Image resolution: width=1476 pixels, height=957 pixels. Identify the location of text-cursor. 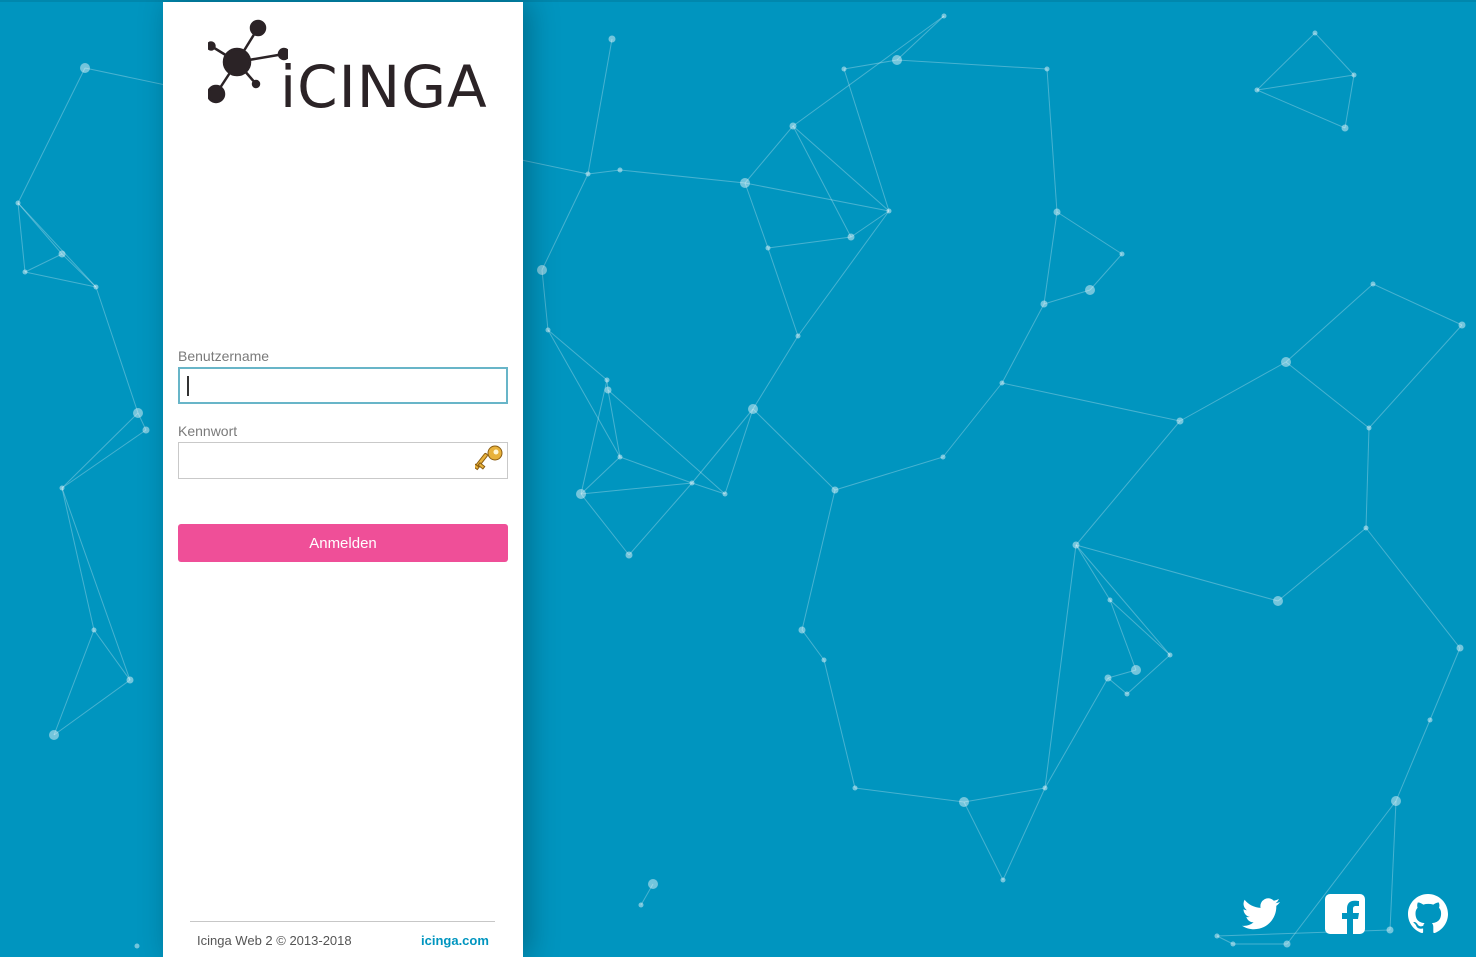
(188, 386).